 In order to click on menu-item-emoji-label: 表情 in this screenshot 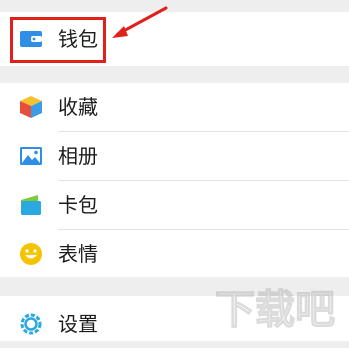, I will do `click(78, 254)`.